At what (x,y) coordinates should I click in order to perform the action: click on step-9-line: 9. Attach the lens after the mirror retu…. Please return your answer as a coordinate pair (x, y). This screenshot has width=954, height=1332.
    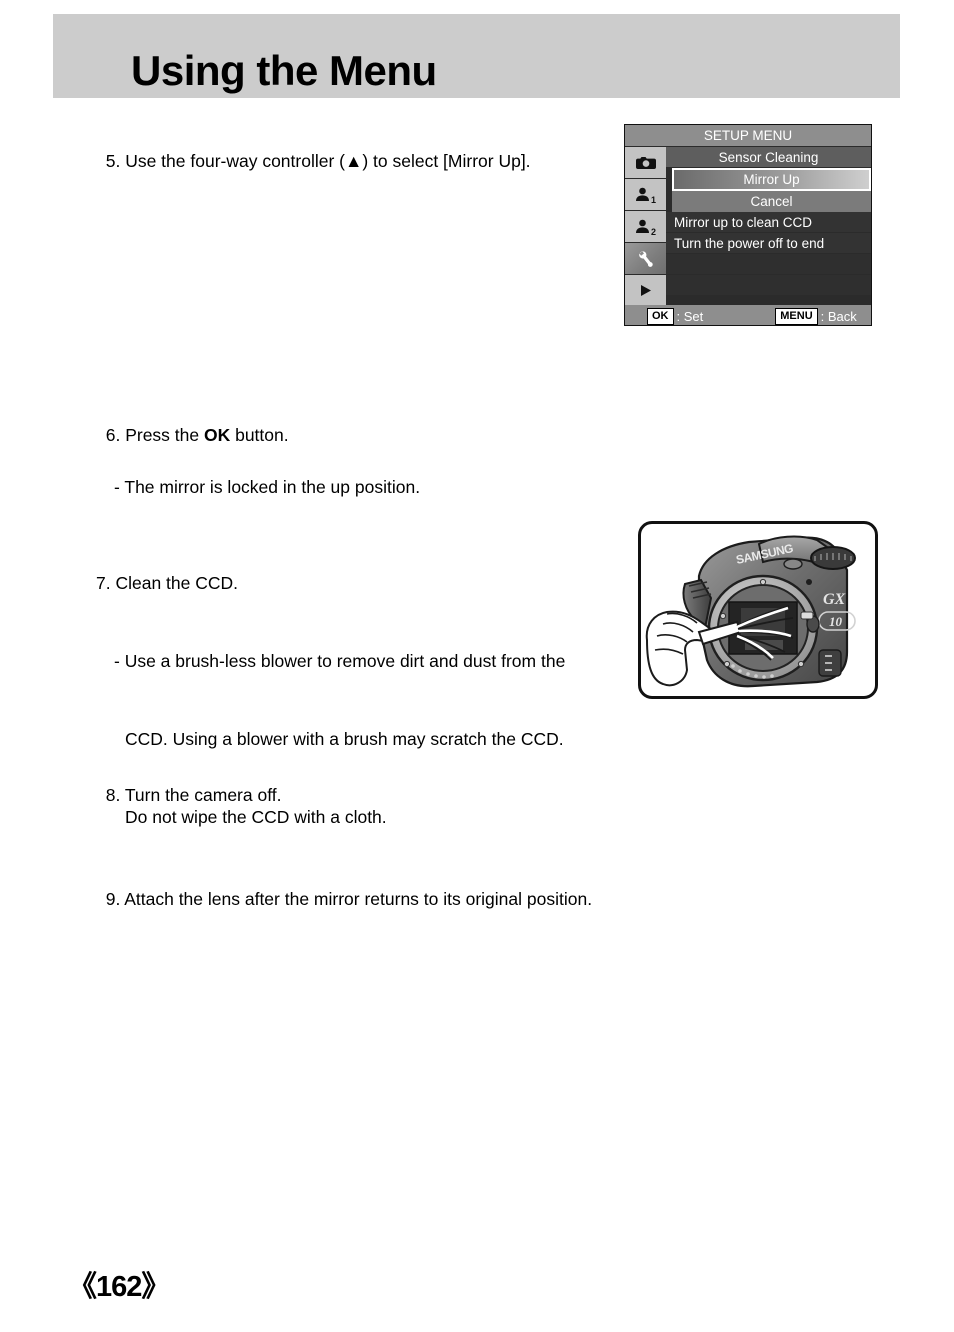
    Looking at the image, I should click on (349, 899).